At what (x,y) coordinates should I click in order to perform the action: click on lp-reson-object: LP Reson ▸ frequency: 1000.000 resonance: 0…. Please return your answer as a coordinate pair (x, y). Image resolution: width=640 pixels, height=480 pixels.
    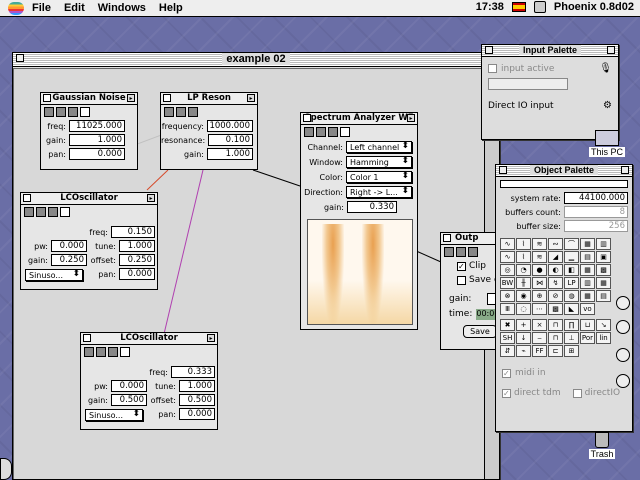
    Looking at the image, I should click on (209, 131).